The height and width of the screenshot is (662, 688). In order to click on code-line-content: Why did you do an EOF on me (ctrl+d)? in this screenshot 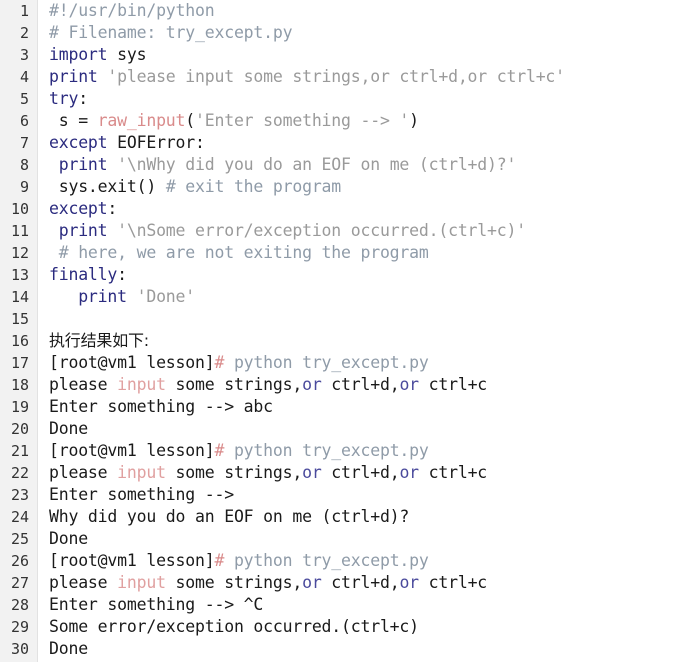, I will do `click(363, 517)`.